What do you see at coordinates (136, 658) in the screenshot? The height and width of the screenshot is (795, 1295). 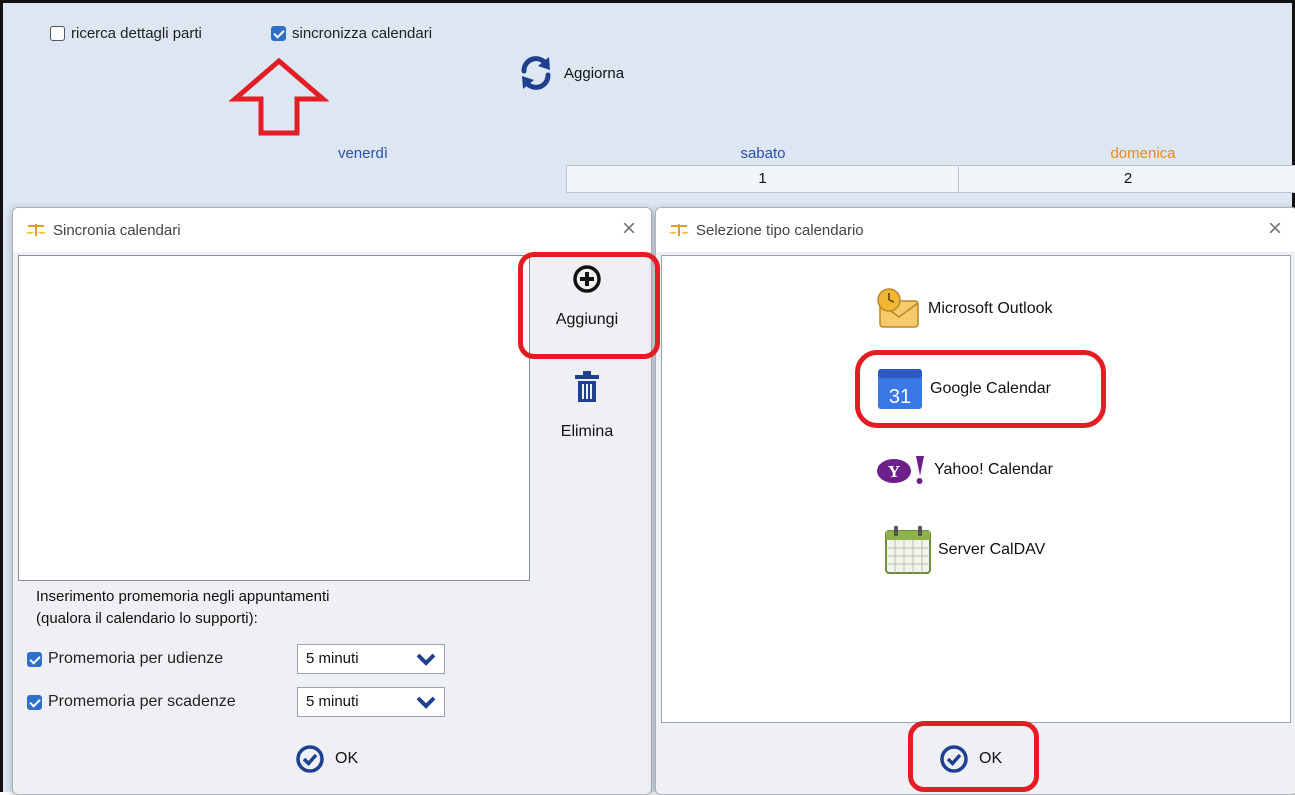 I see `checkbox-label: Promemoria per udienze` at bounding box center [136, 658].